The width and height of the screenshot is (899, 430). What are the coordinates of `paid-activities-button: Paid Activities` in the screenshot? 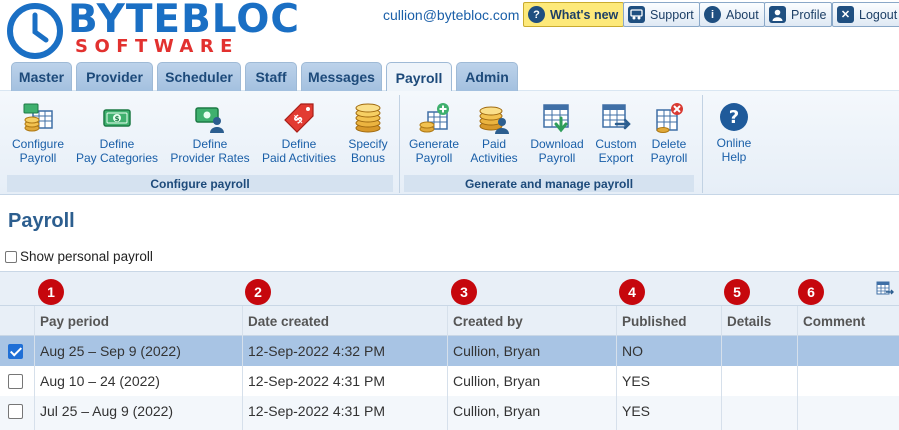 It's located at (494, 133).